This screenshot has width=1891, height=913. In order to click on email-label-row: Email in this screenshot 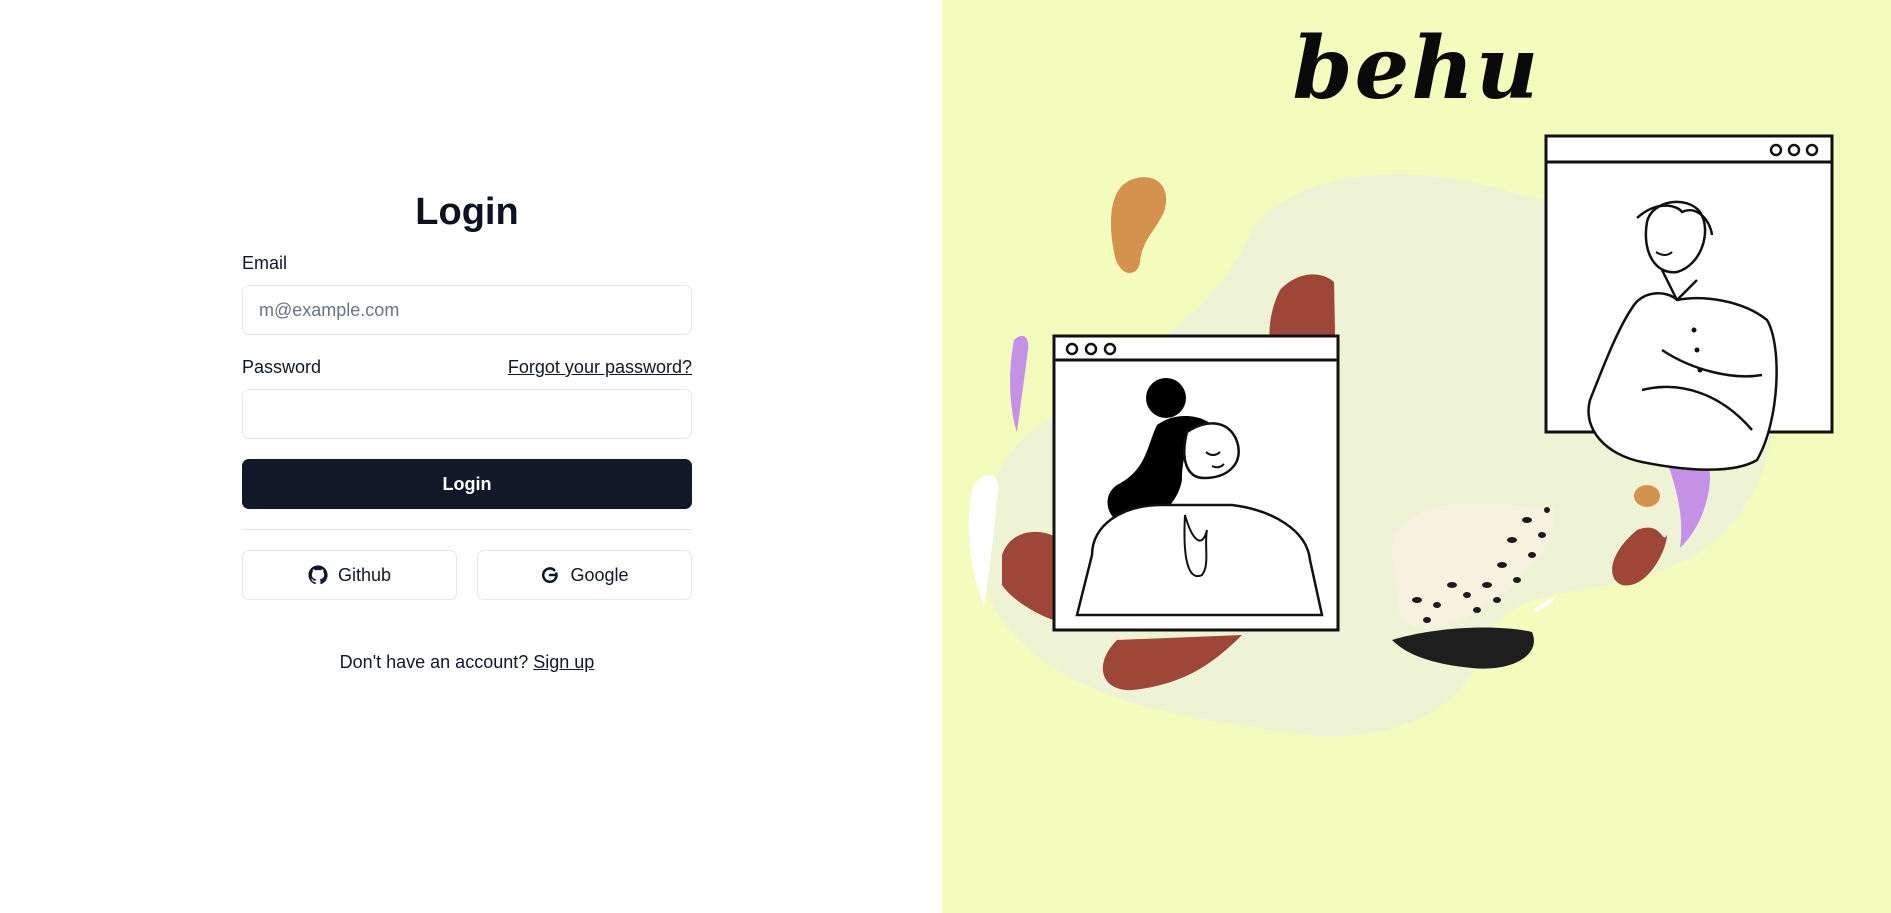, I will do `click(467, 263)`.